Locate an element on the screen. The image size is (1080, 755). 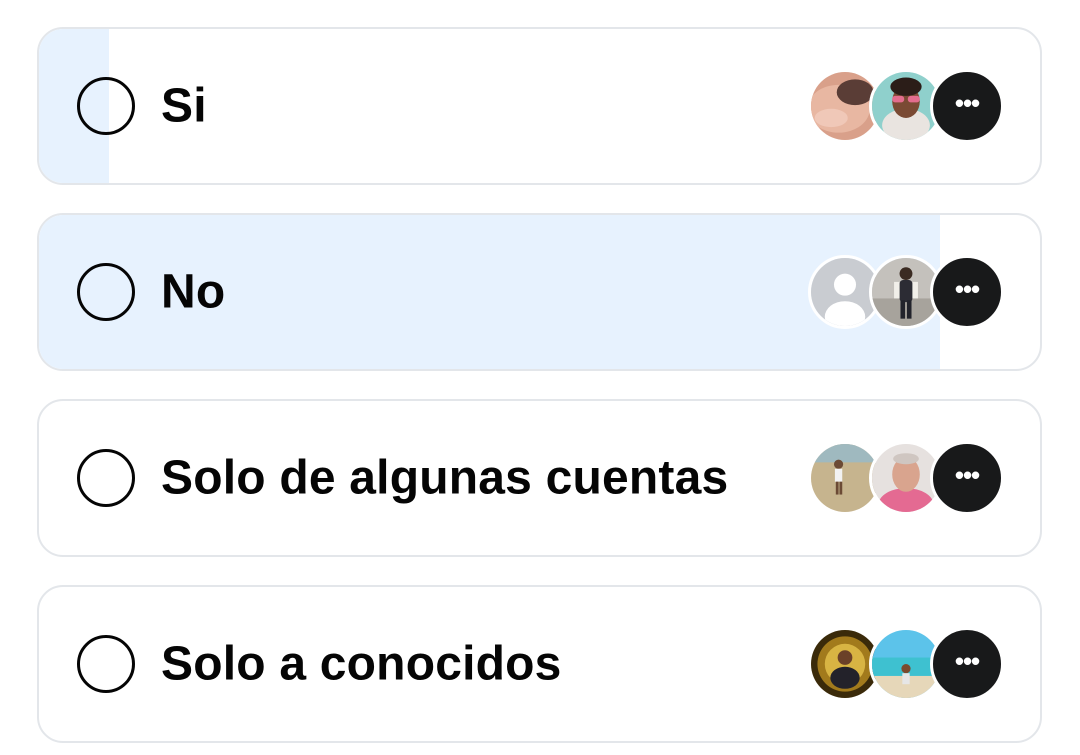
option-label: Si is located at coordinates (184, 106).